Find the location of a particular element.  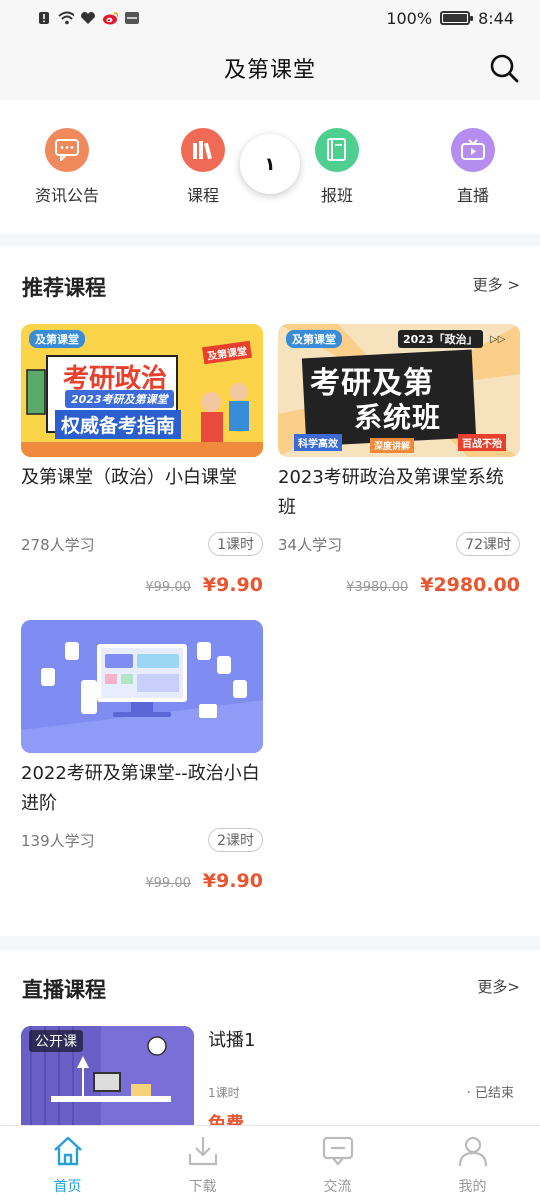

live-tag: 公开课 is located at coordinates (56, 1041).